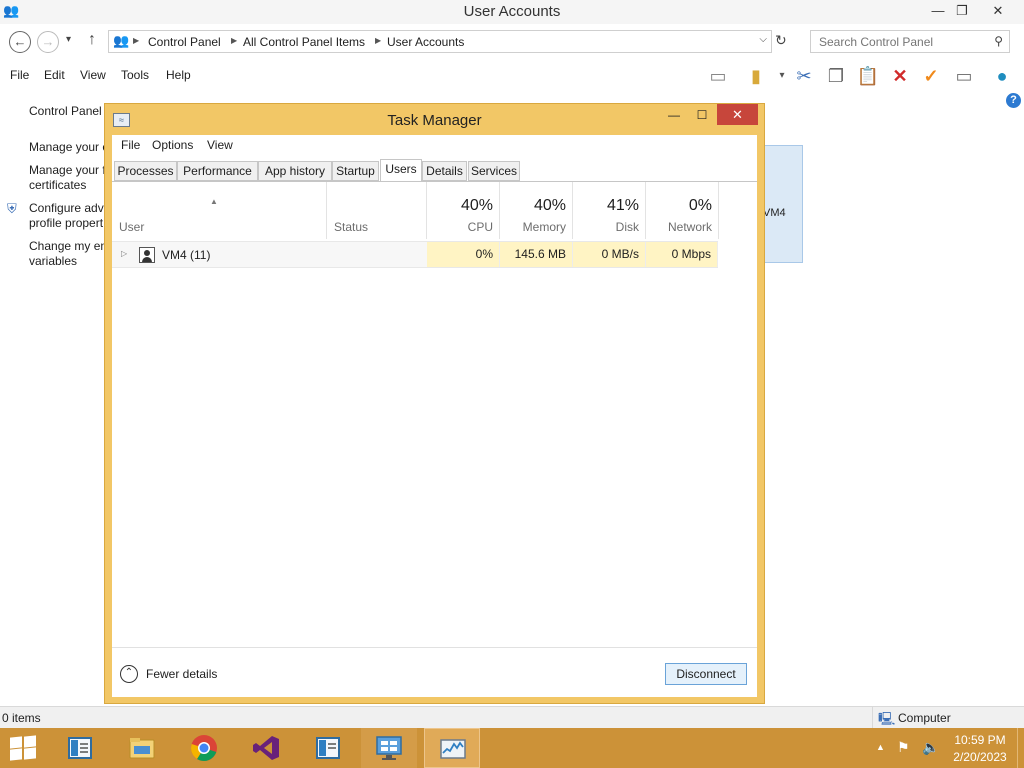  What do you see at coordinates (48, 42) in the screenshot?
I see `forward-button: →` at bounding box center [48, 42].